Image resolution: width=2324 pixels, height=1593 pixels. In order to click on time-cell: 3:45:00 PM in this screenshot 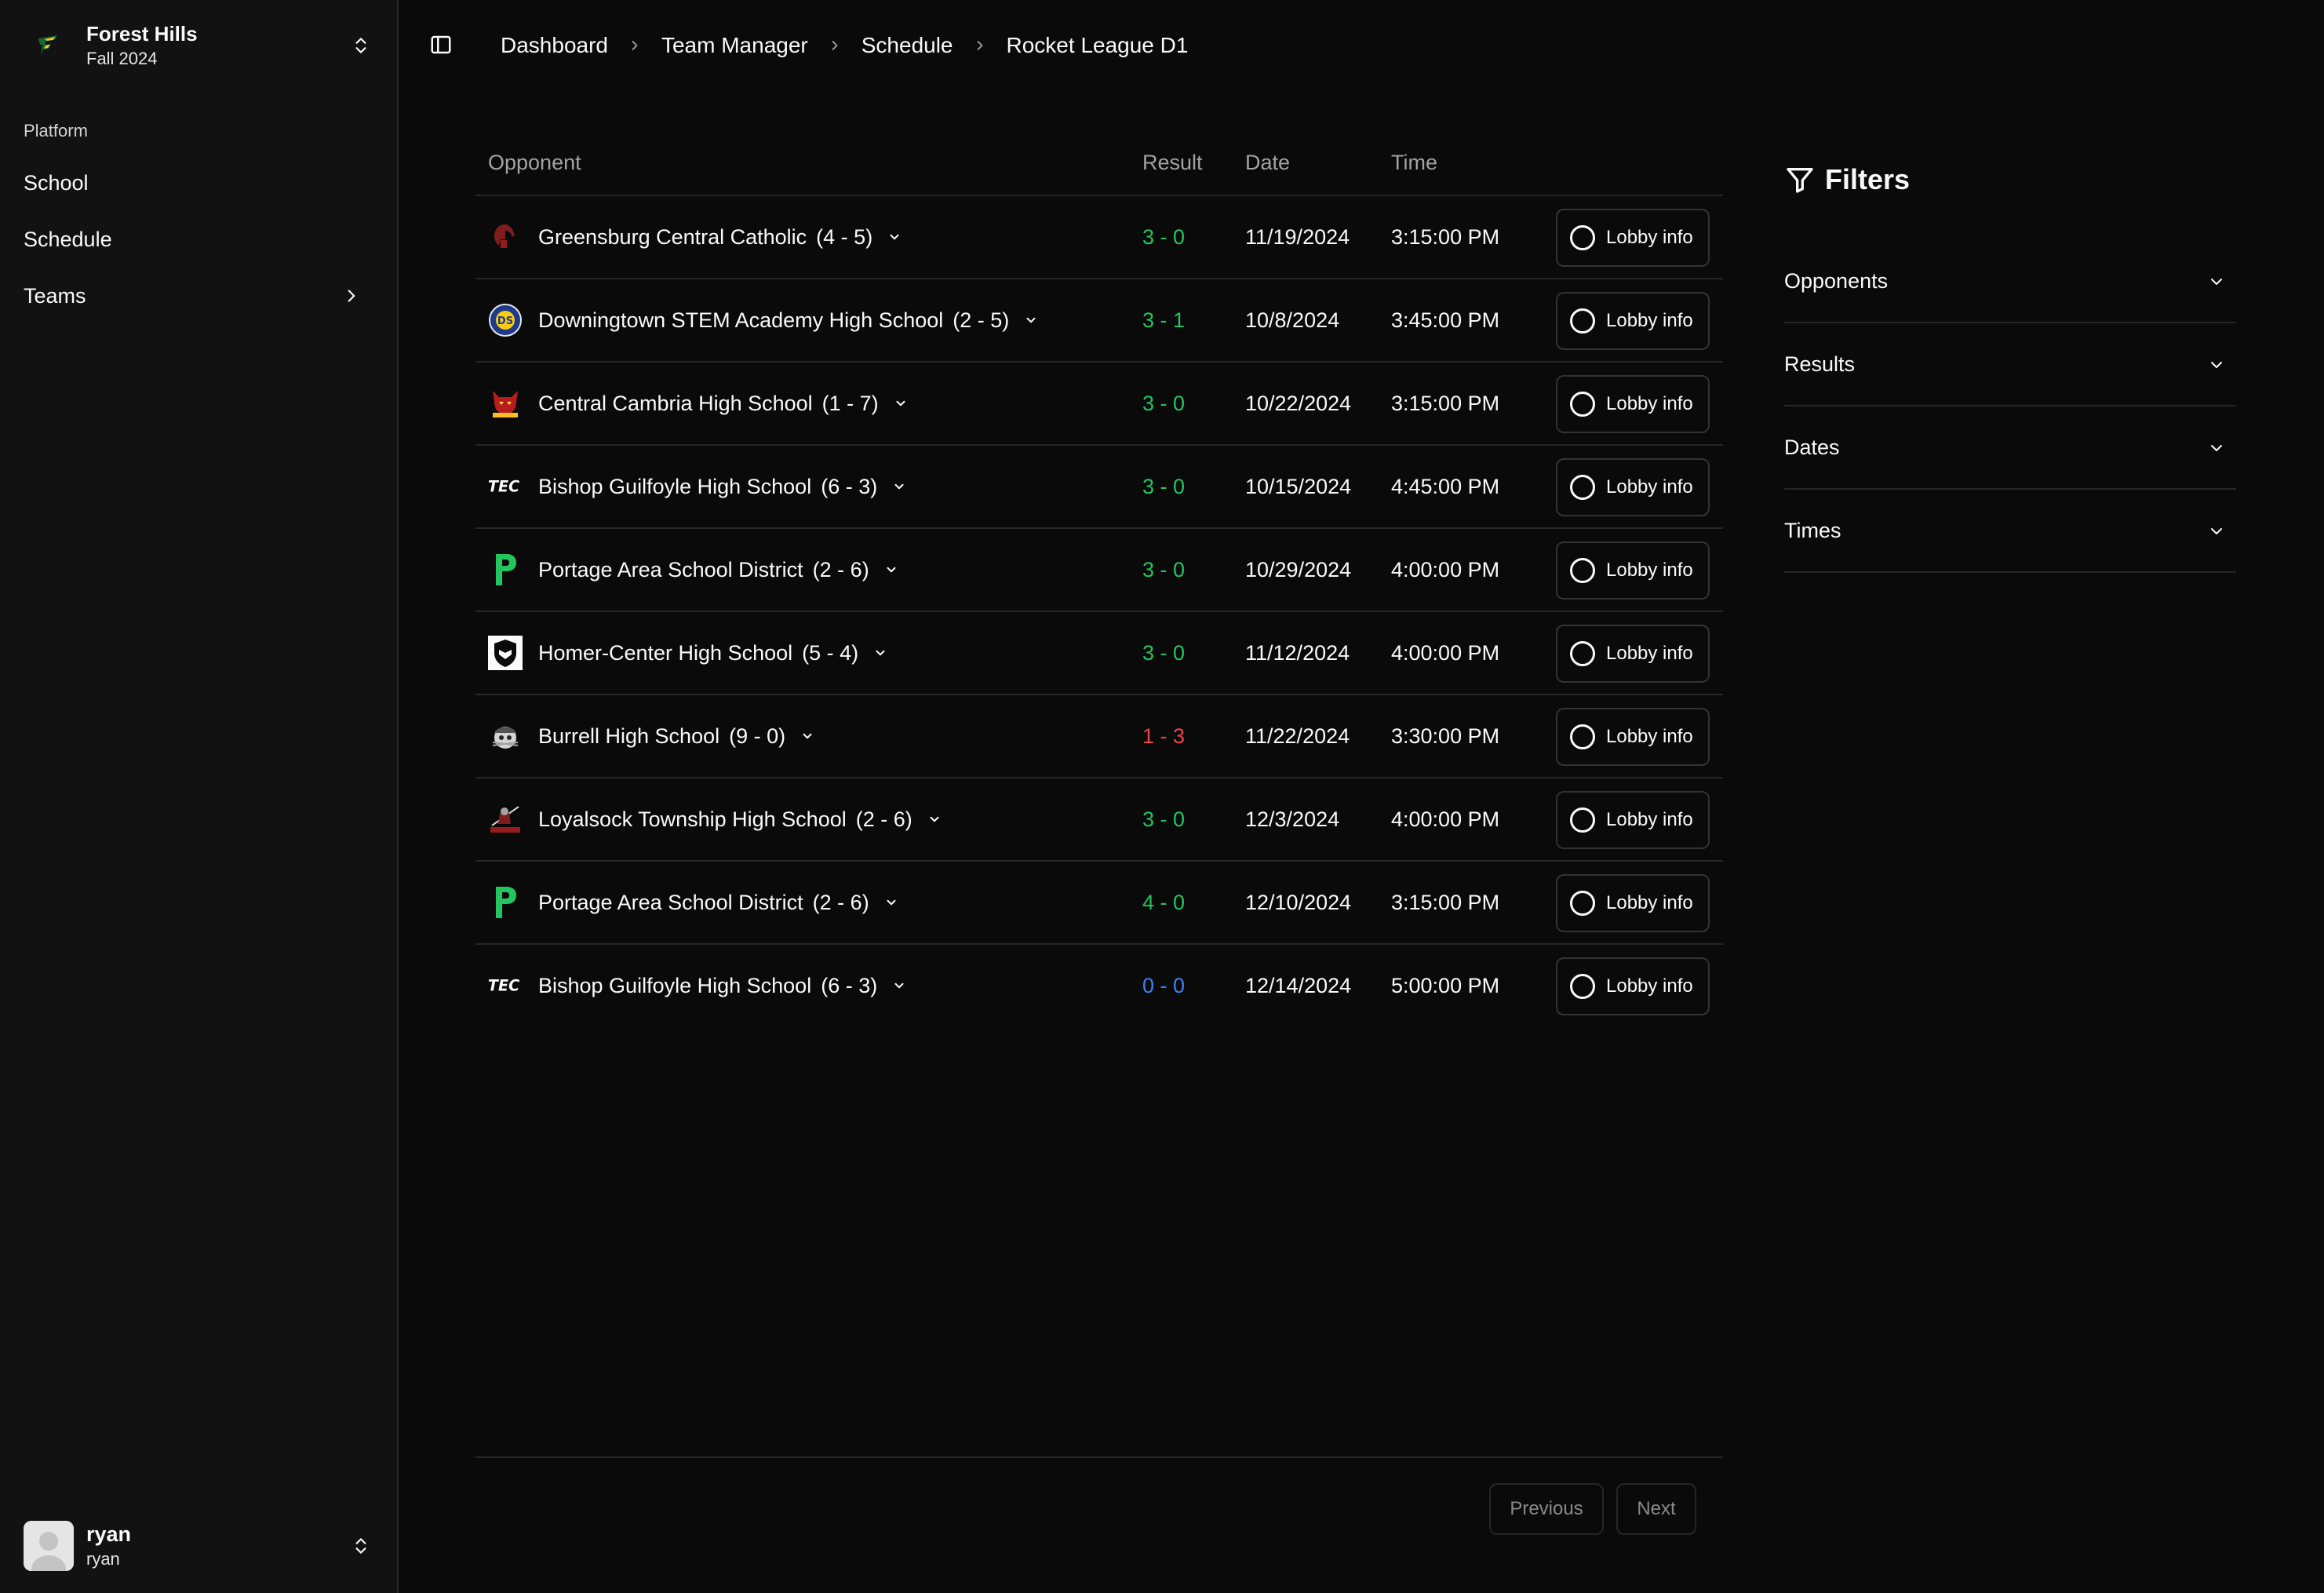, I will do `click(1446, 320)`.